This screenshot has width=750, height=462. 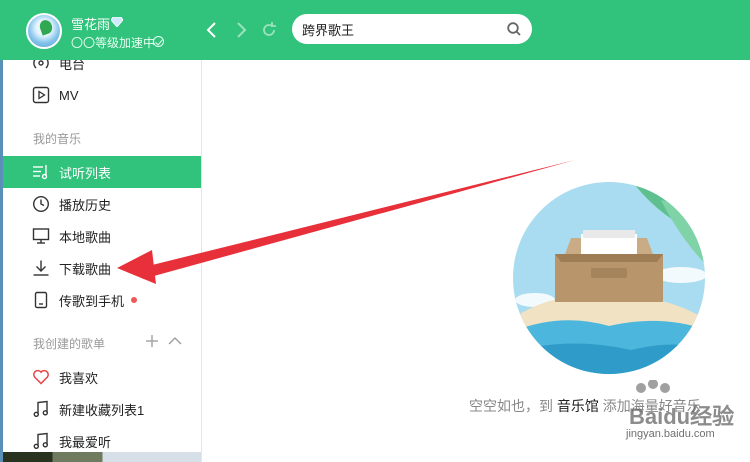 I want to click on sidebar-item-new-playlist-1: 新建收藏列表1, so click(x=102, y=409).